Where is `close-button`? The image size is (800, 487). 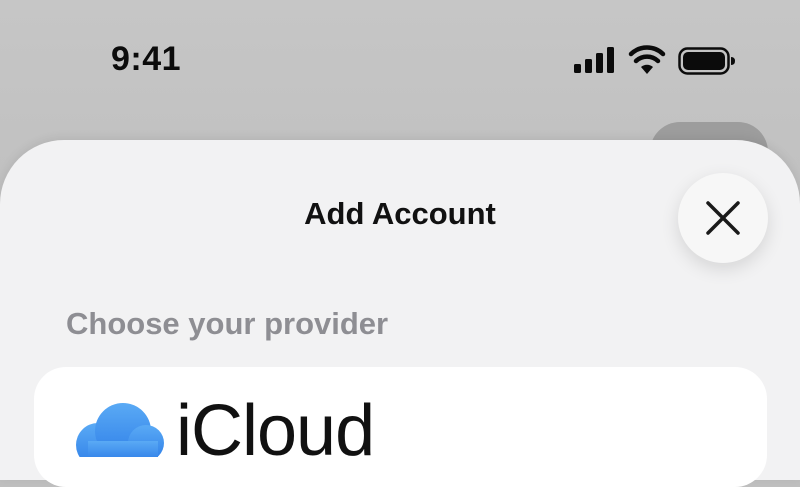
close-button is located at coordinates (723, 218).